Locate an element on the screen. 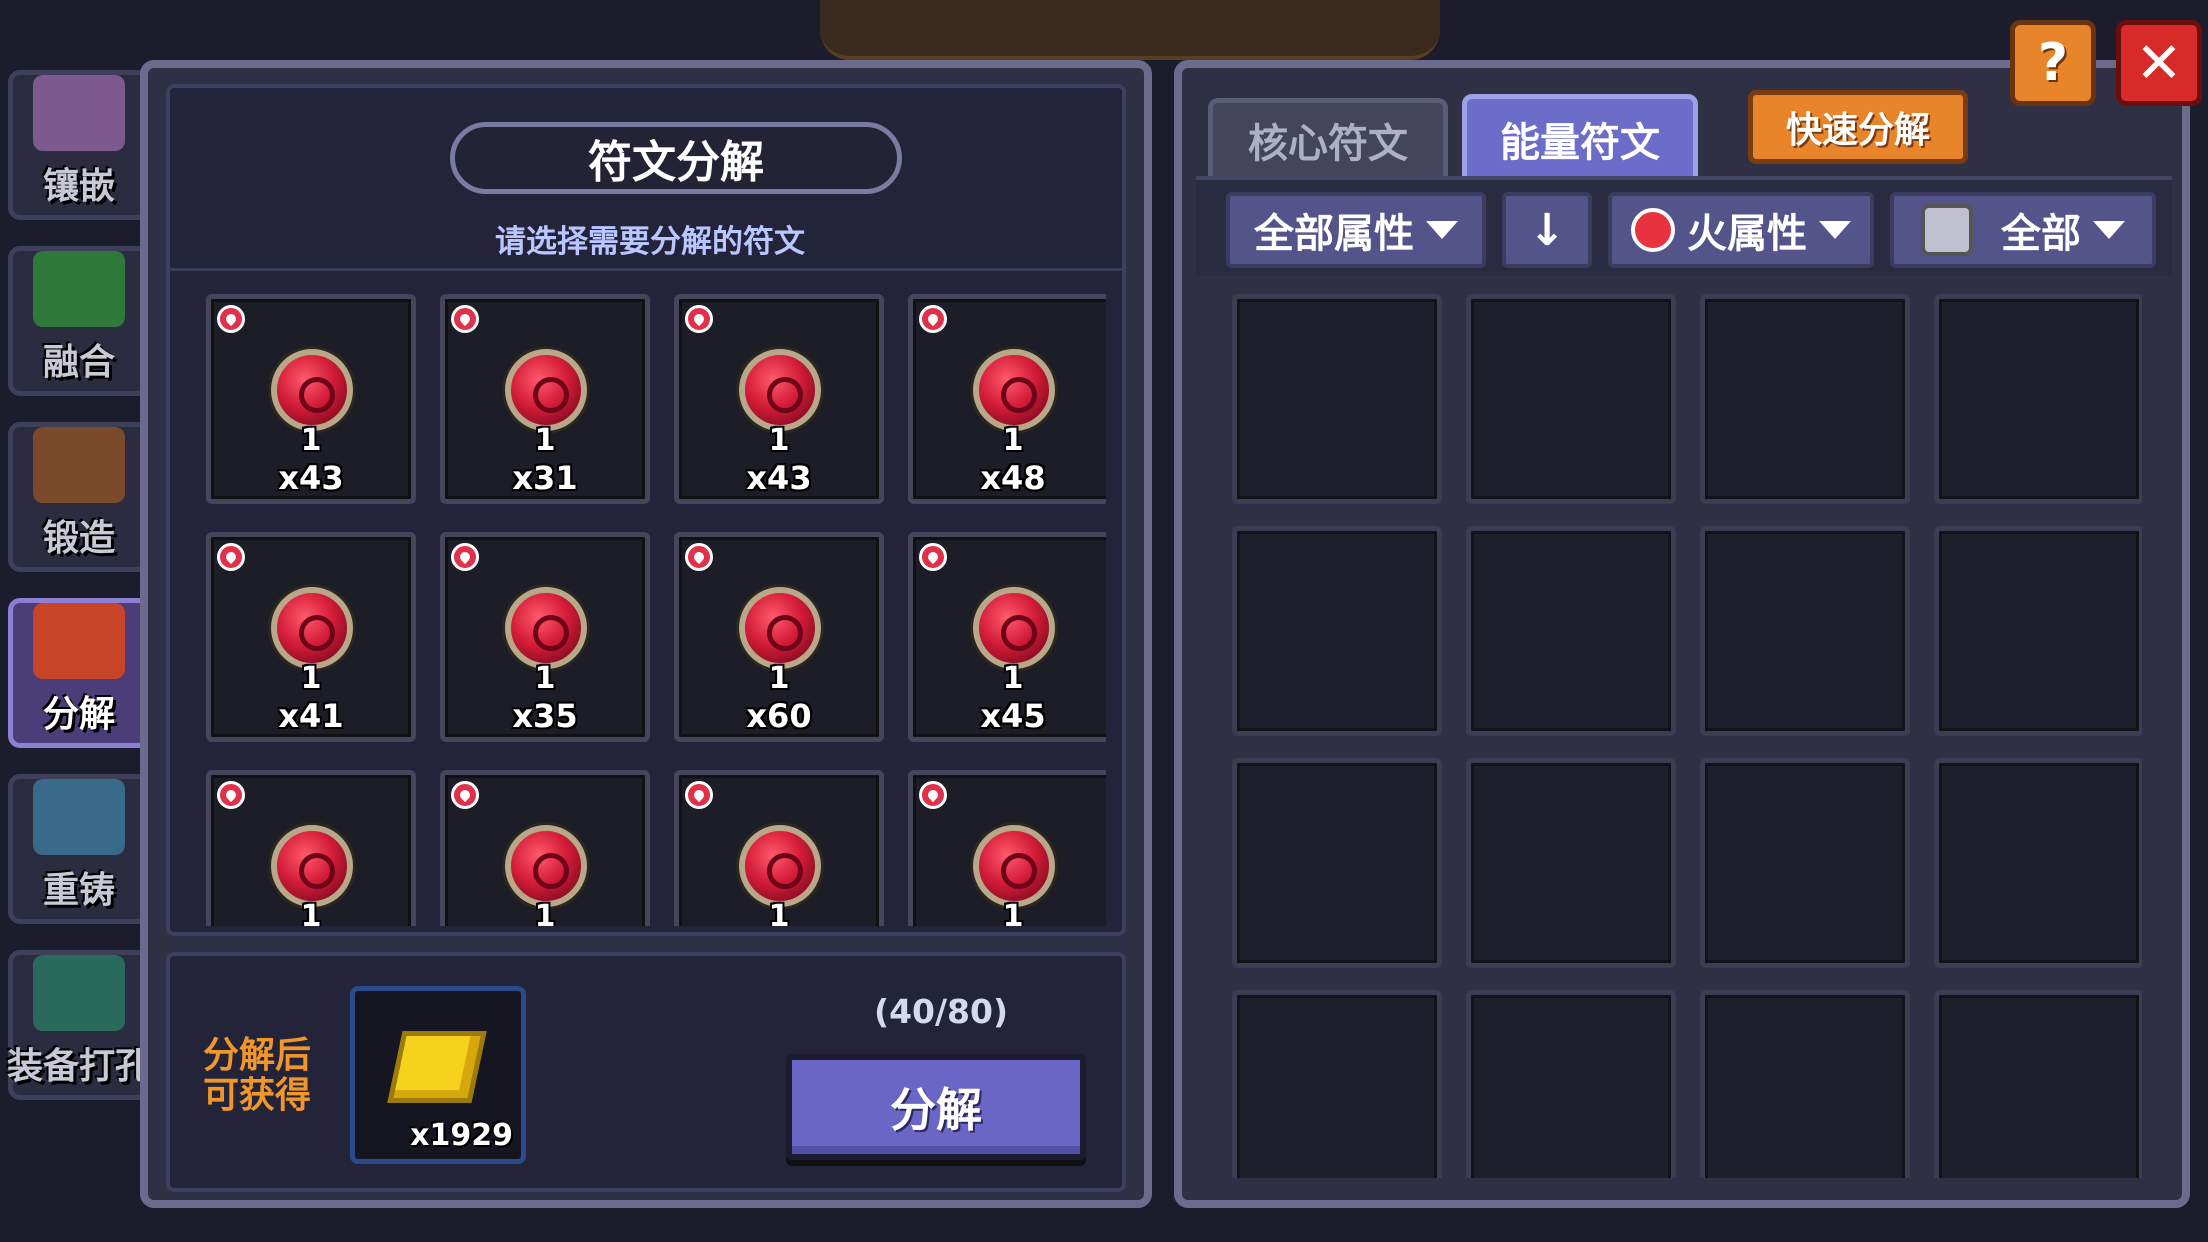  category-filter-label: 全部 is located at coordinates (2041, 234).